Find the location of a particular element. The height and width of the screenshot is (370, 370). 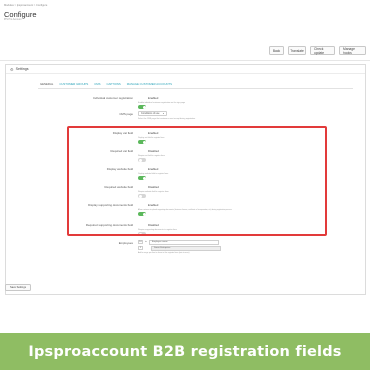

check-update-button: Check update is located at coordinates (322, 50).